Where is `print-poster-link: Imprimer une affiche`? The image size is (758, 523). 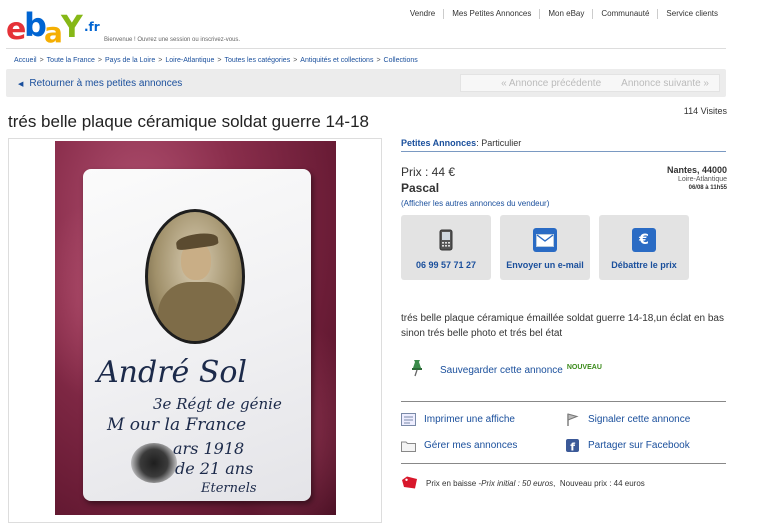 print-poster-link: Imprimer une affiche is located at coordinates (458, 419).